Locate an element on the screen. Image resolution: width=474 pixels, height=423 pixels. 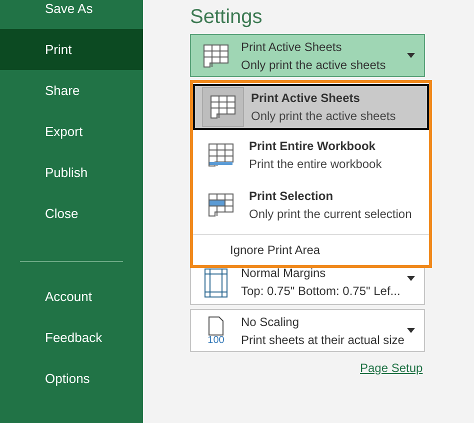
menu-item: Export is located at coordinates (71, 131).